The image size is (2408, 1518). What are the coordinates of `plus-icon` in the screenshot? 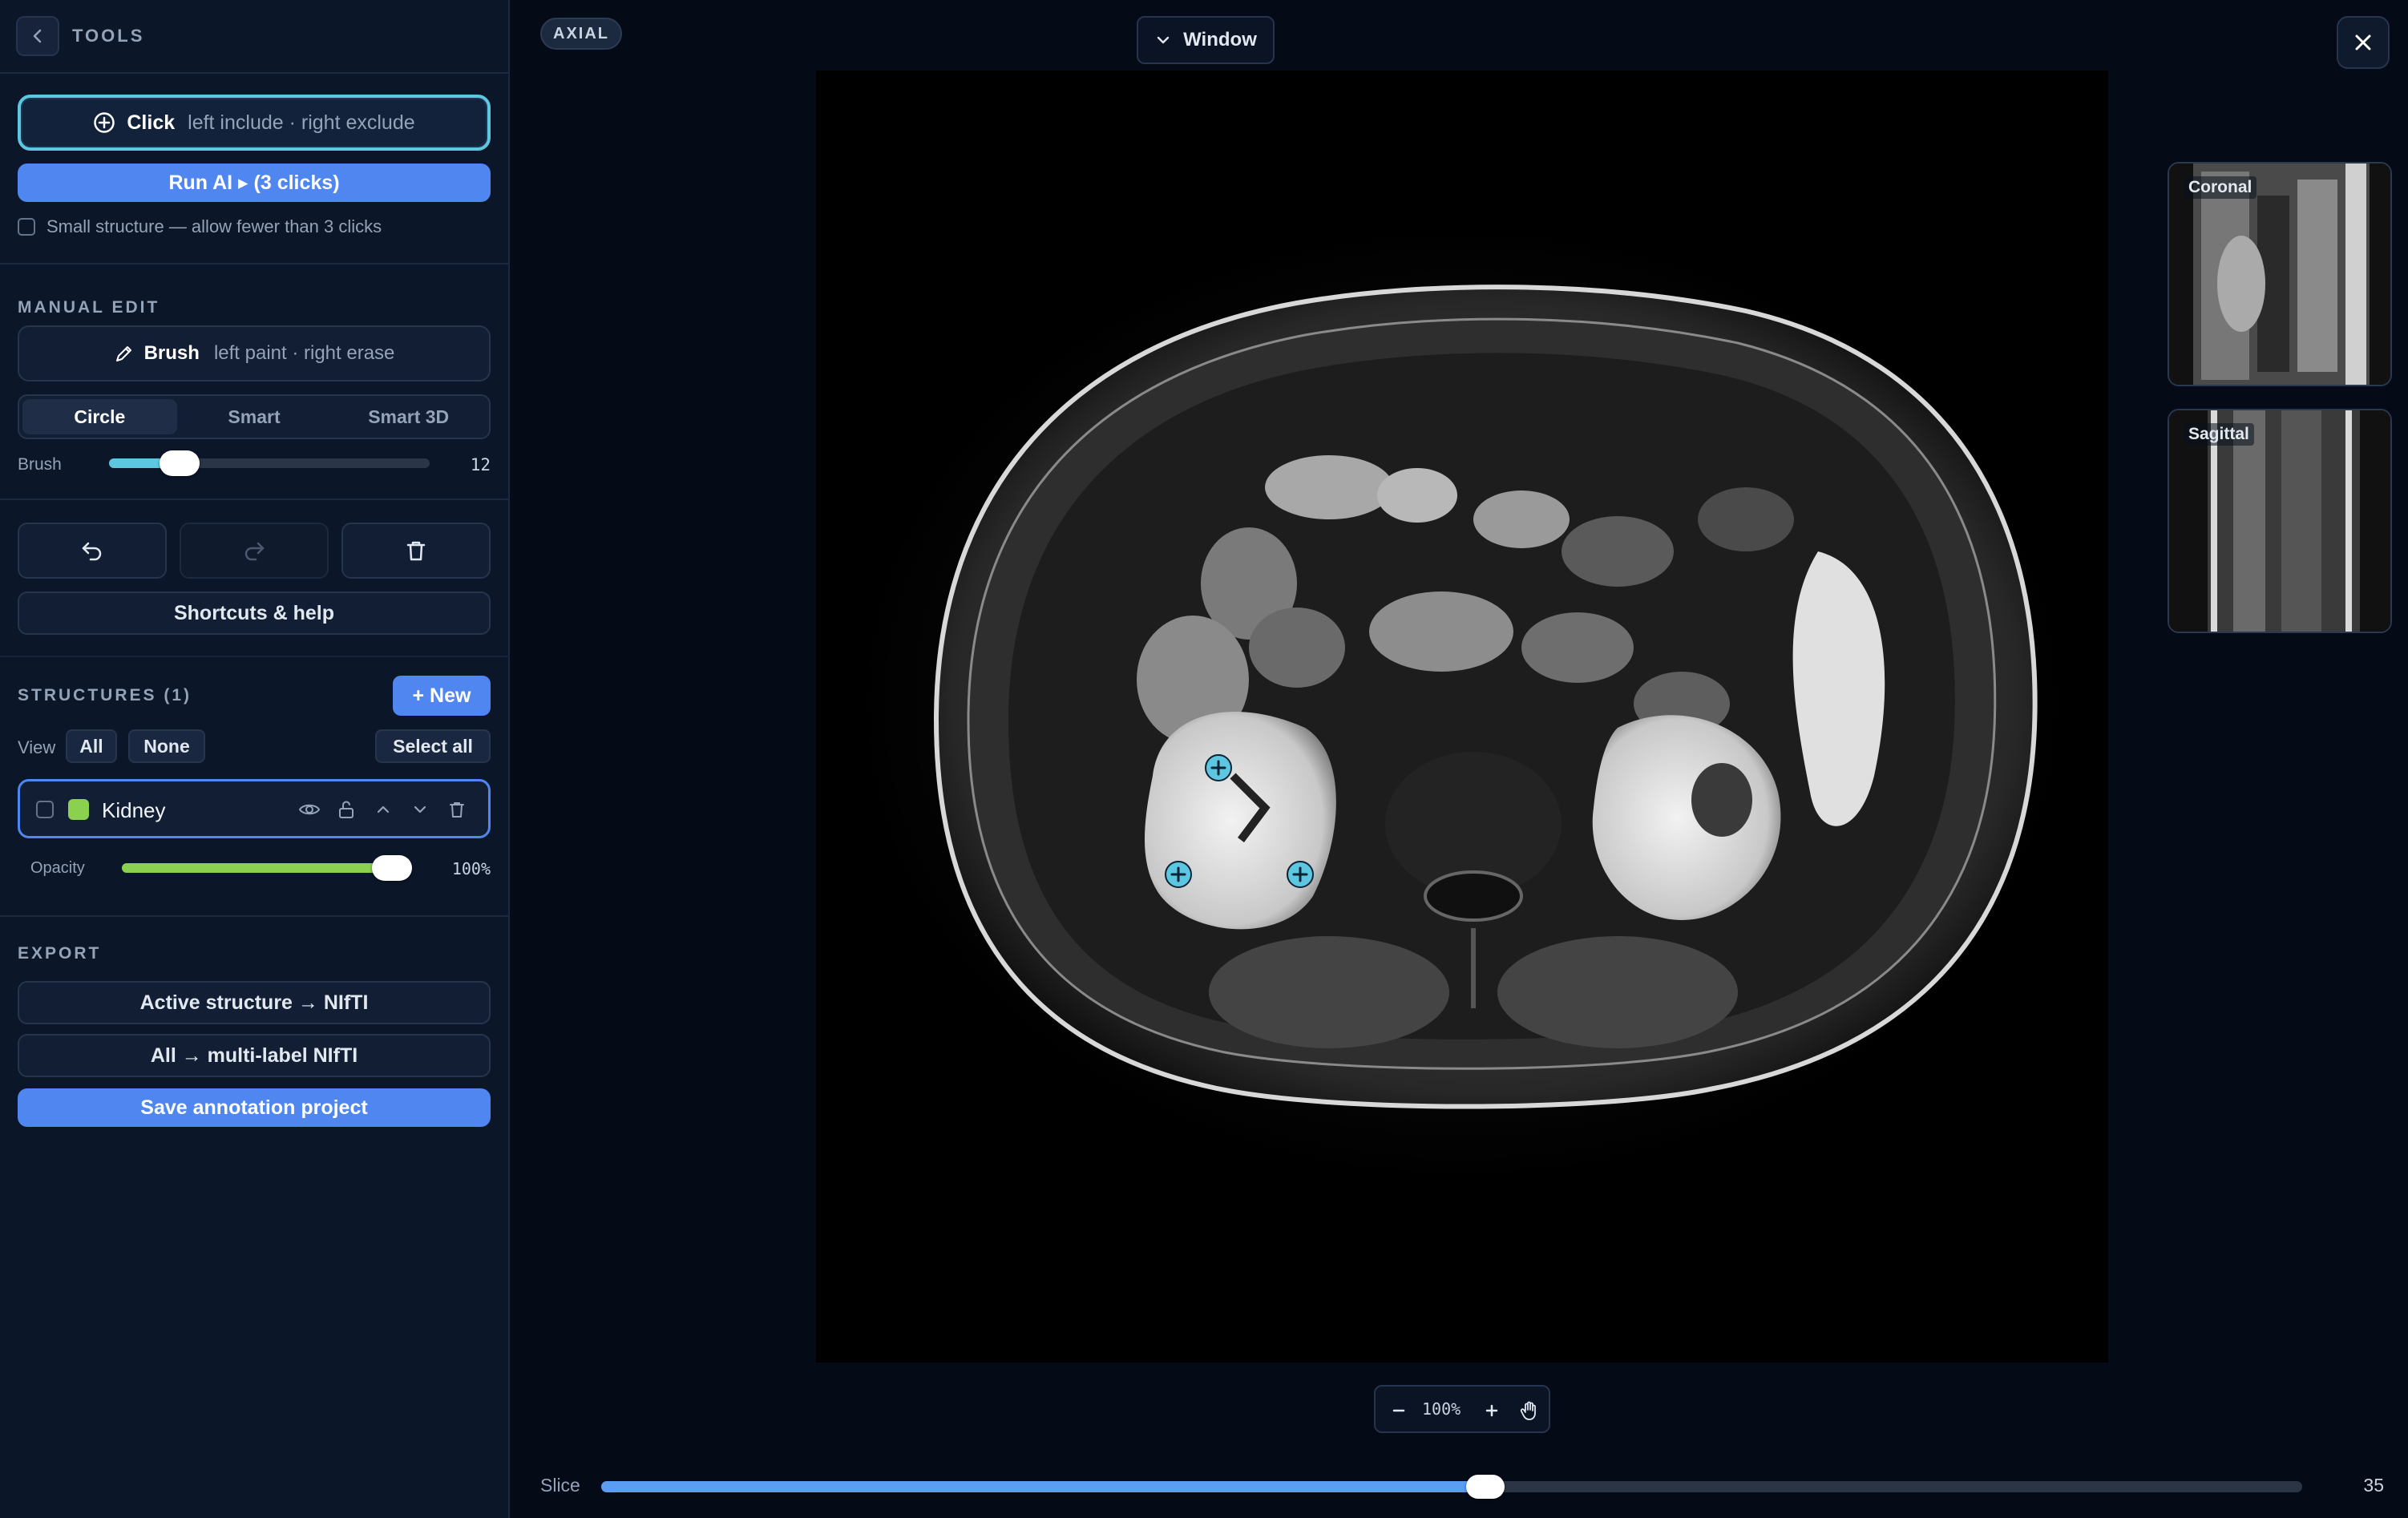 It's located at (1491, 1410).